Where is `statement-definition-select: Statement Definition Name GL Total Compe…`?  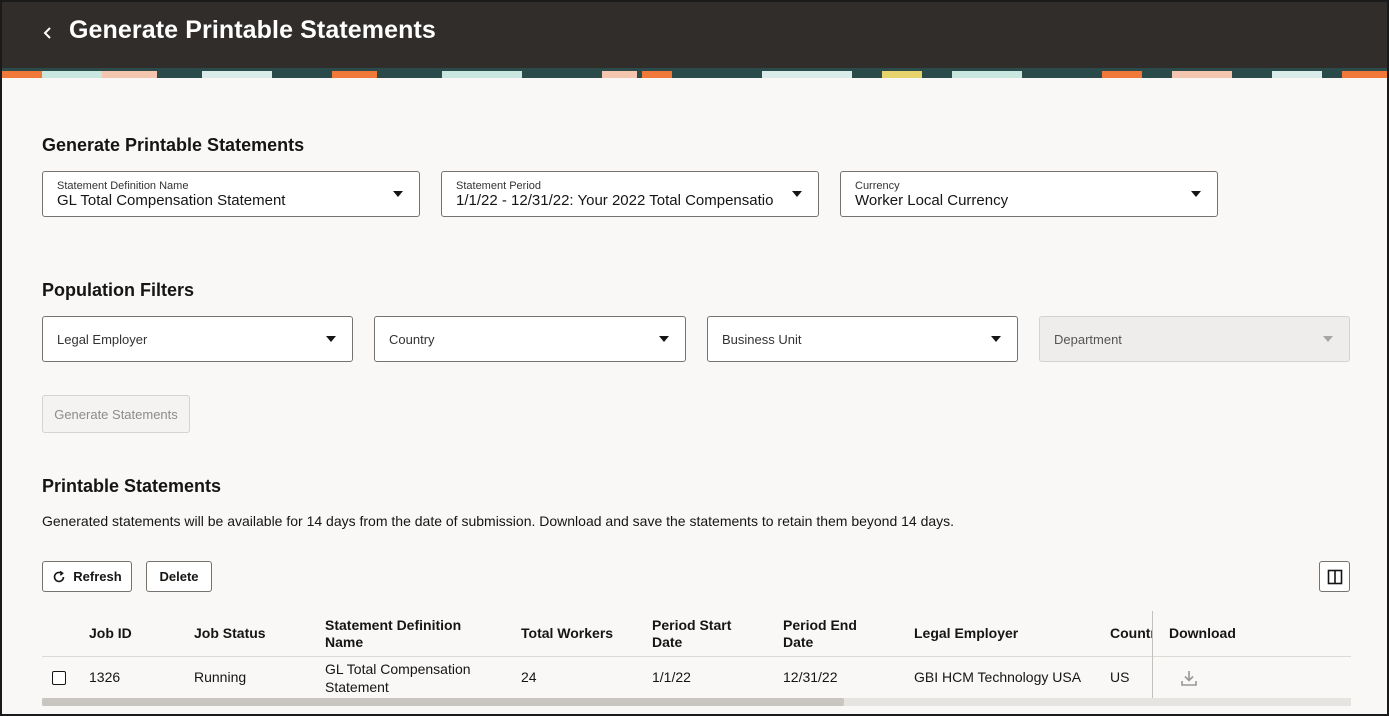 statement-definition-select: Statement Definition Name GL Total Compe… is located at coordinates (231, 194).